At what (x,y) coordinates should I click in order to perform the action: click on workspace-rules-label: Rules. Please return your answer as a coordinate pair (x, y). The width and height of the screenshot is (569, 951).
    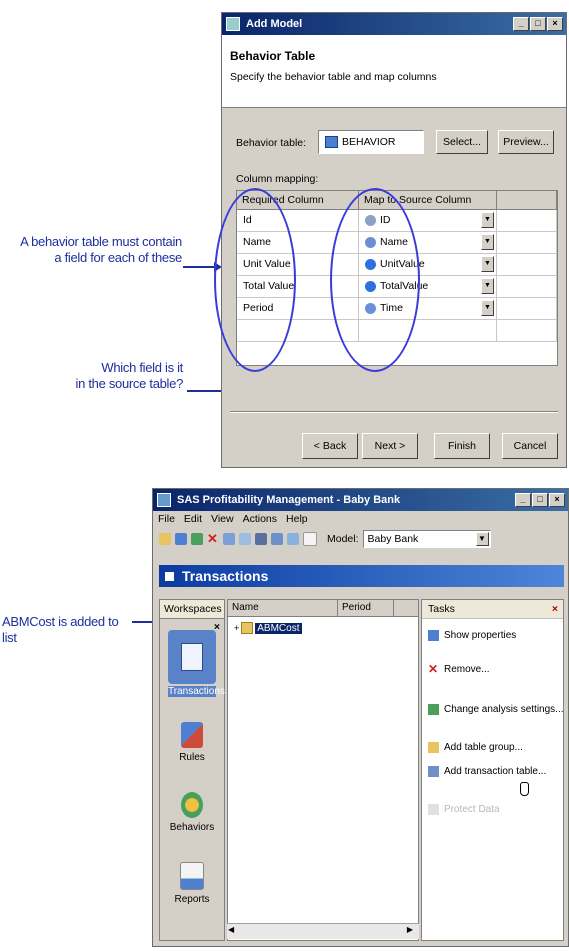
    Looking at the image, I should click on (192, 757).